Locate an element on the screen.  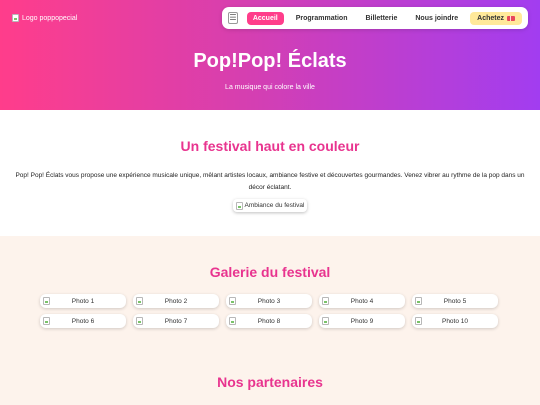
nav-item-nous-joindre: Nous joindre is located at coordinates (436, 18).